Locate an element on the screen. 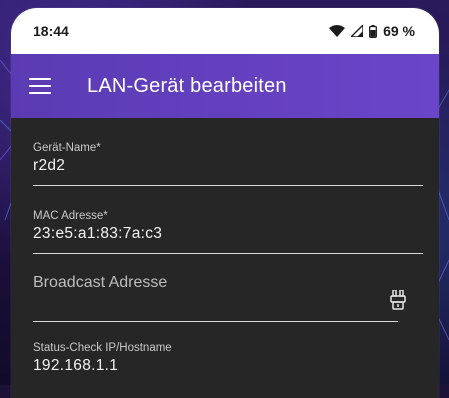 The height and width of the screenshot is (398, 449). battery-icon is located at coordinates (373, 31).